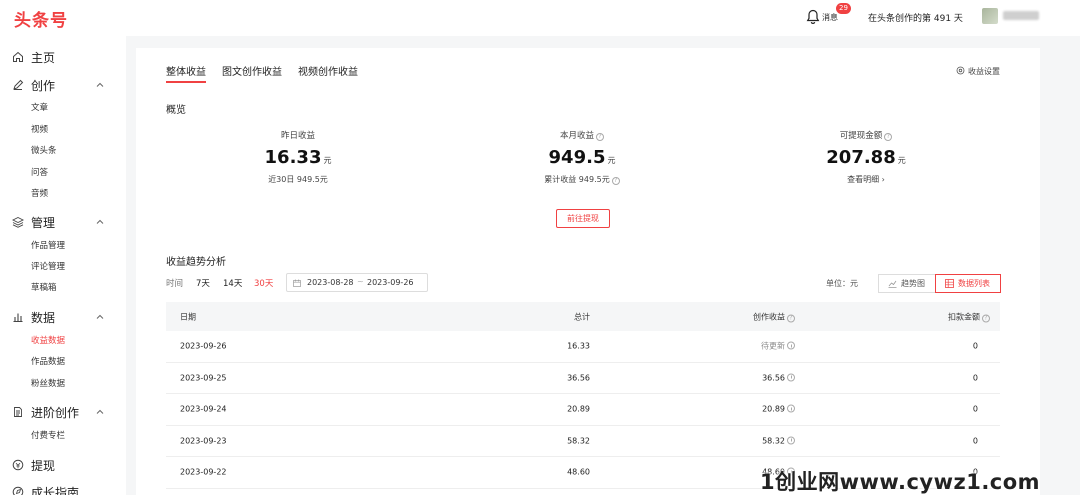  I want to click on sidebar-item-growth-guide: 成长指南, so click(62, 489).